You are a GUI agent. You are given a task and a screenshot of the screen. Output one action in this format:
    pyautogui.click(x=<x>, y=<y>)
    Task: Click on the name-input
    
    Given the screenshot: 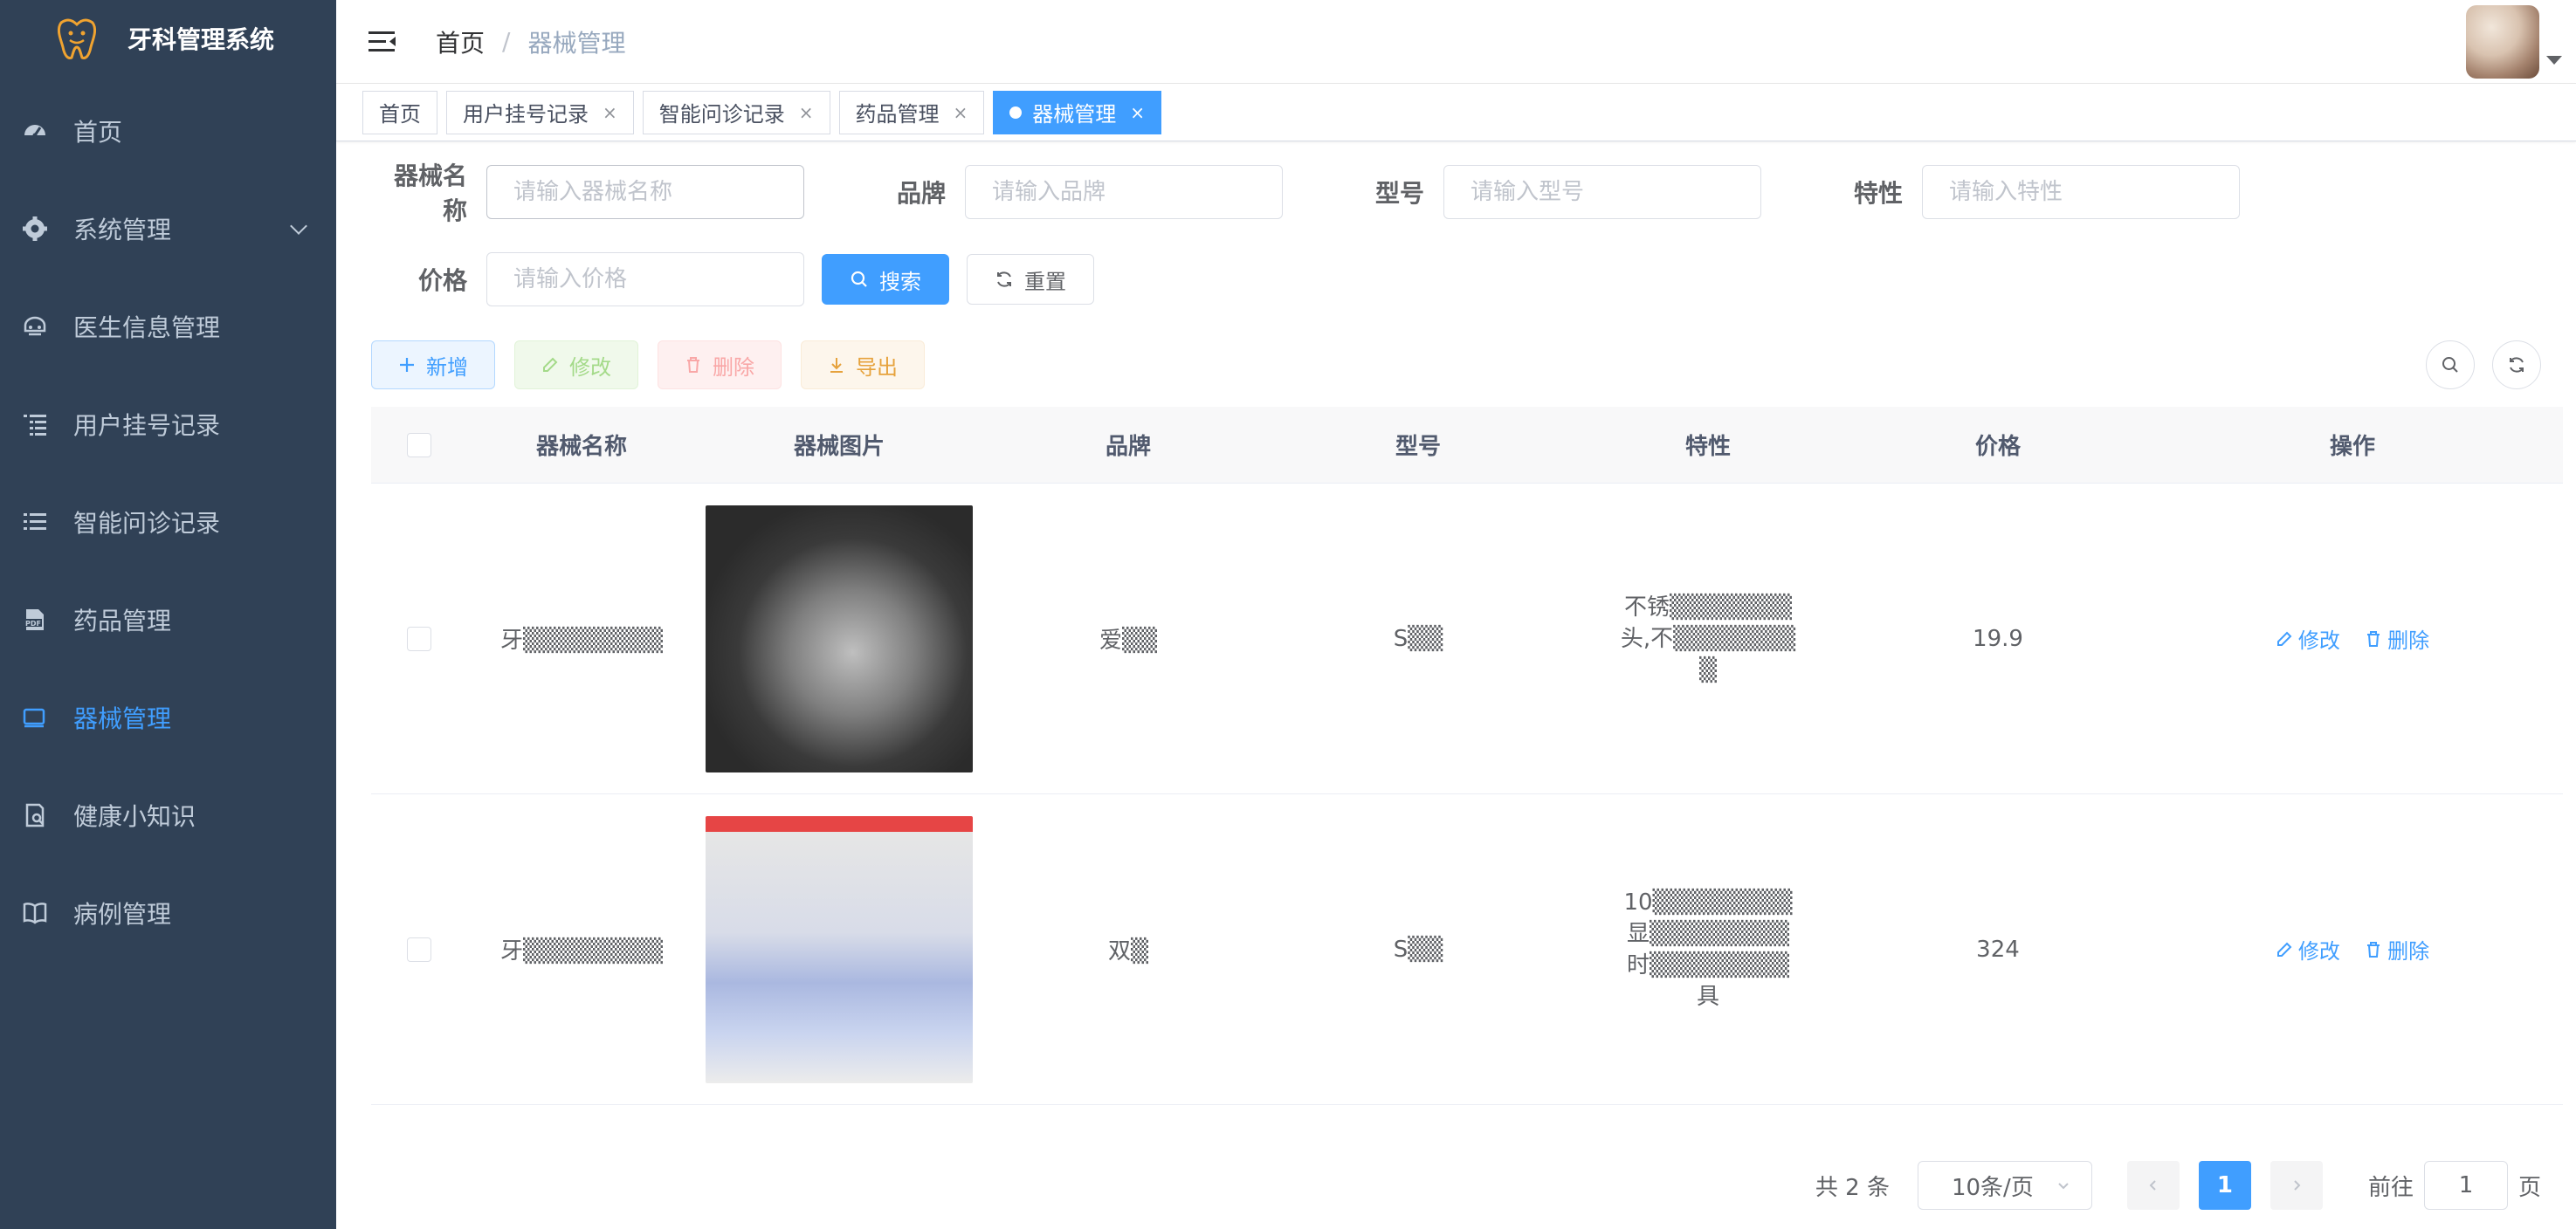 What is the action you would take?
    pyautogui.click(x=645, y=192)
    